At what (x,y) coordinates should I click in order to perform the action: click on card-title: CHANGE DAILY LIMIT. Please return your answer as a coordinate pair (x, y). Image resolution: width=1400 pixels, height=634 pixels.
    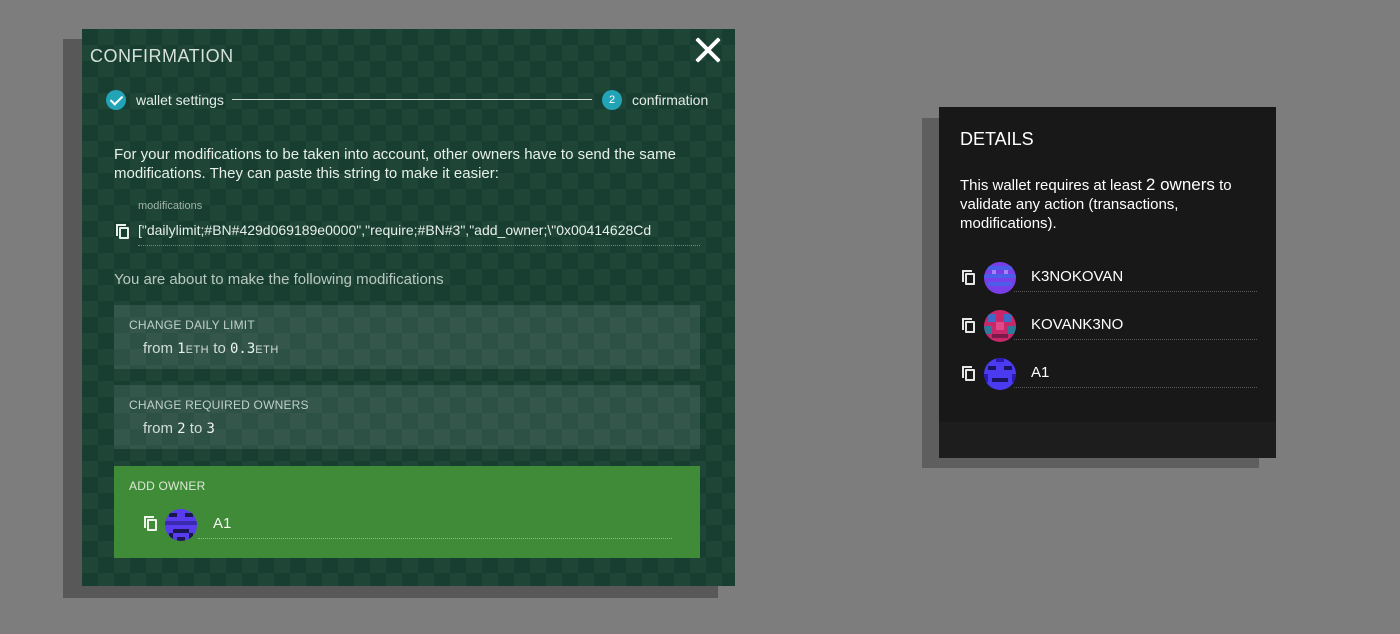
    Looking at the image, I should click on (192, 325).